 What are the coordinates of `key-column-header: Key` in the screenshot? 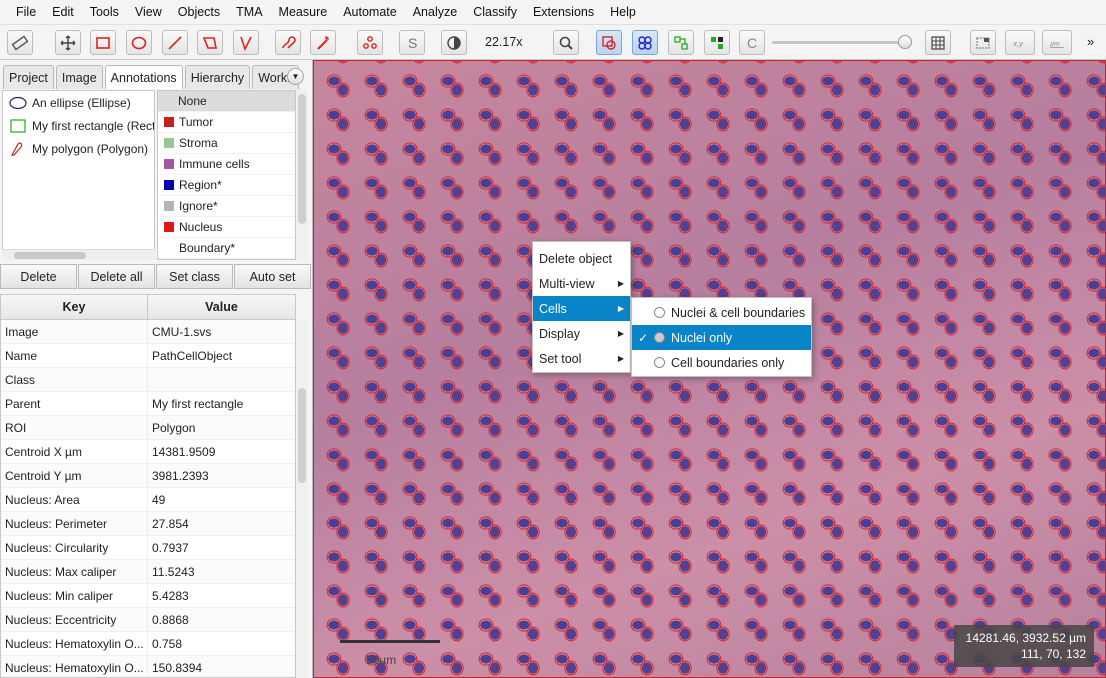 It's located at (74, 307).